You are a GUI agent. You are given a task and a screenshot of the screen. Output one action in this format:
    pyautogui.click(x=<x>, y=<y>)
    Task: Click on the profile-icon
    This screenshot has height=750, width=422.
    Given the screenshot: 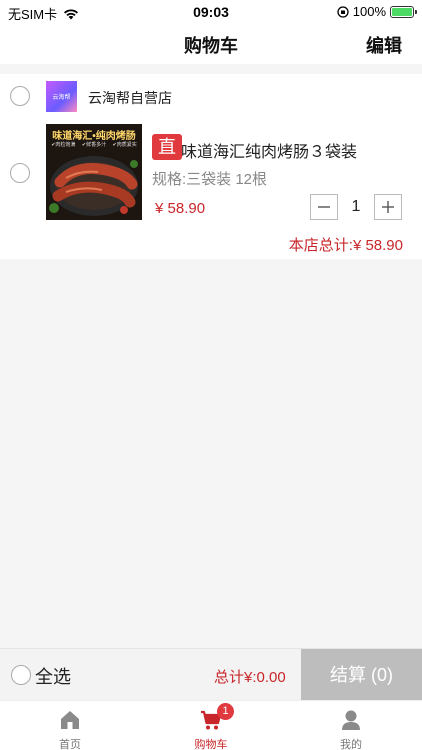 What is the action you would take?
    pyautogui.click(x=351, y=720)
    